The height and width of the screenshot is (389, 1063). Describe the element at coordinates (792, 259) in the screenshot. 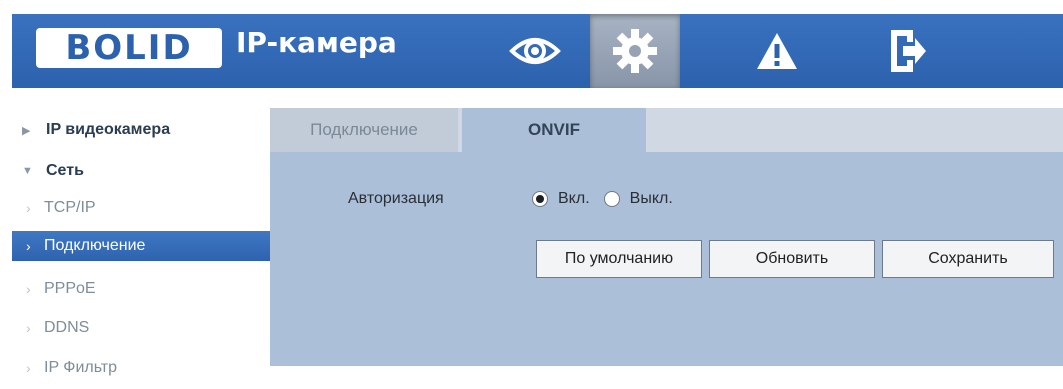

I see `refresh-button: Обновить` at that location.